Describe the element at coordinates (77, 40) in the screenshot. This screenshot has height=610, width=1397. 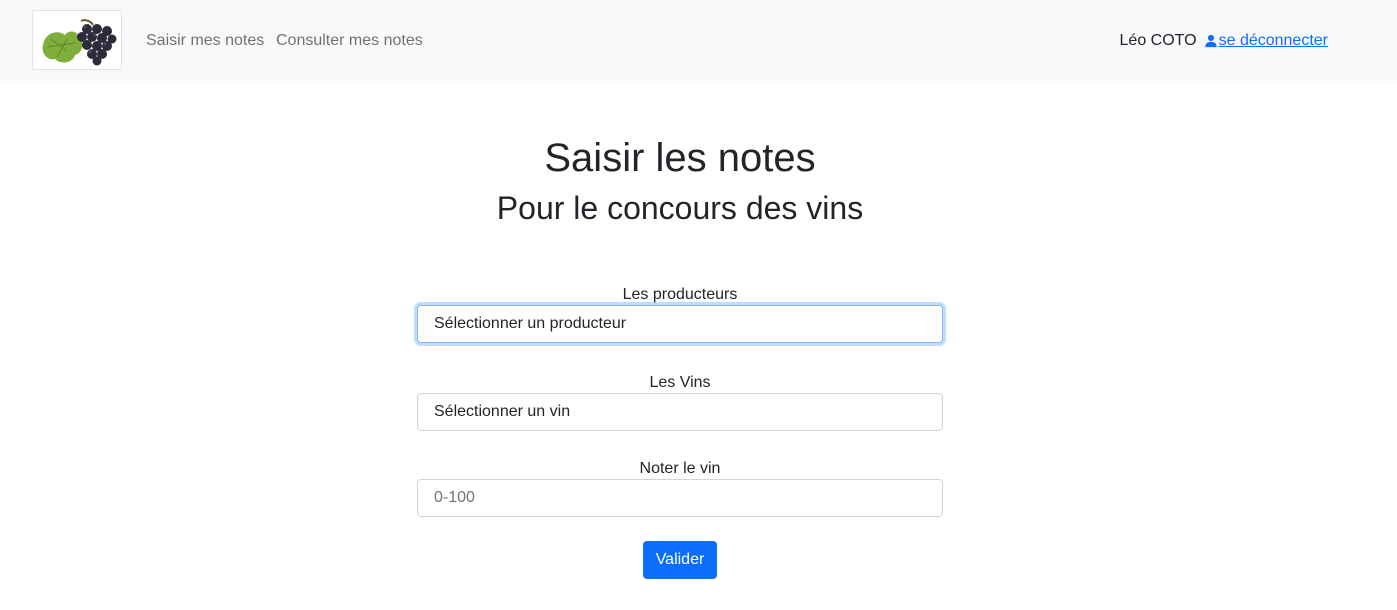
I see `grapes-logo-icon` at that location.